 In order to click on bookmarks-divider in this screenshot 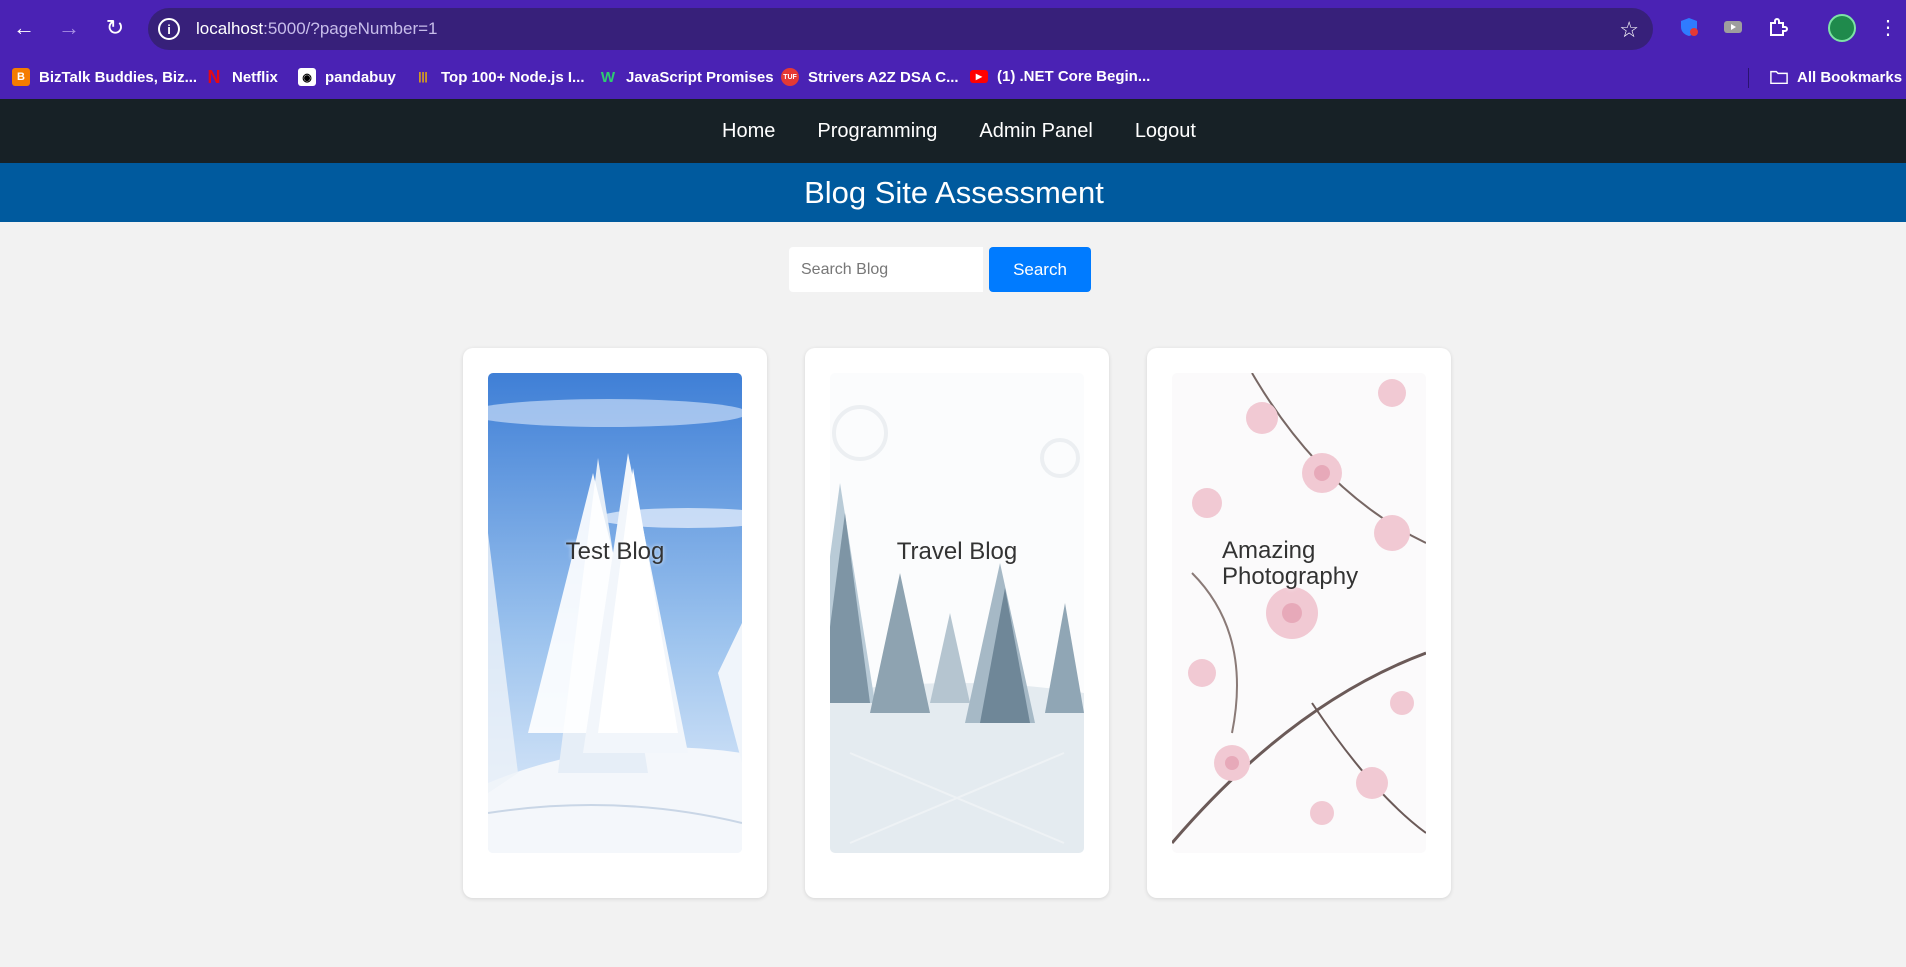, I will do `click(1748, 78)`.